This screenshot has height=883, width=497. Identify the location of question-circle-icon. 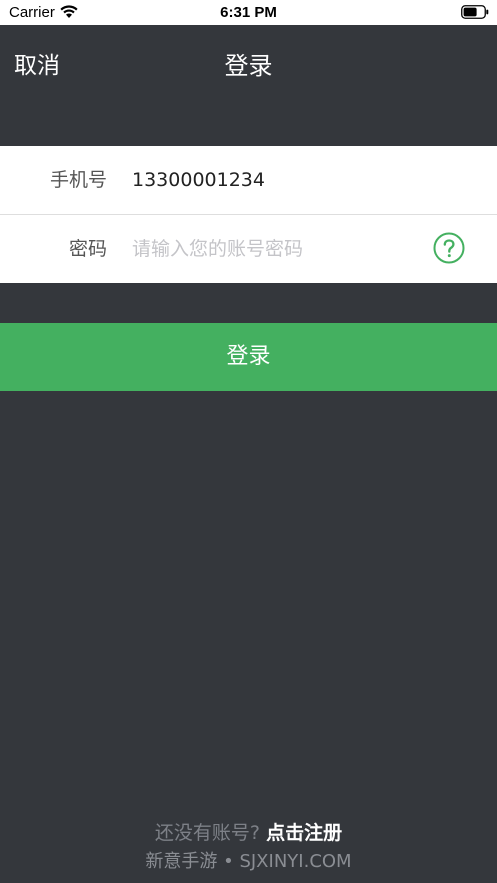
(449, 248).